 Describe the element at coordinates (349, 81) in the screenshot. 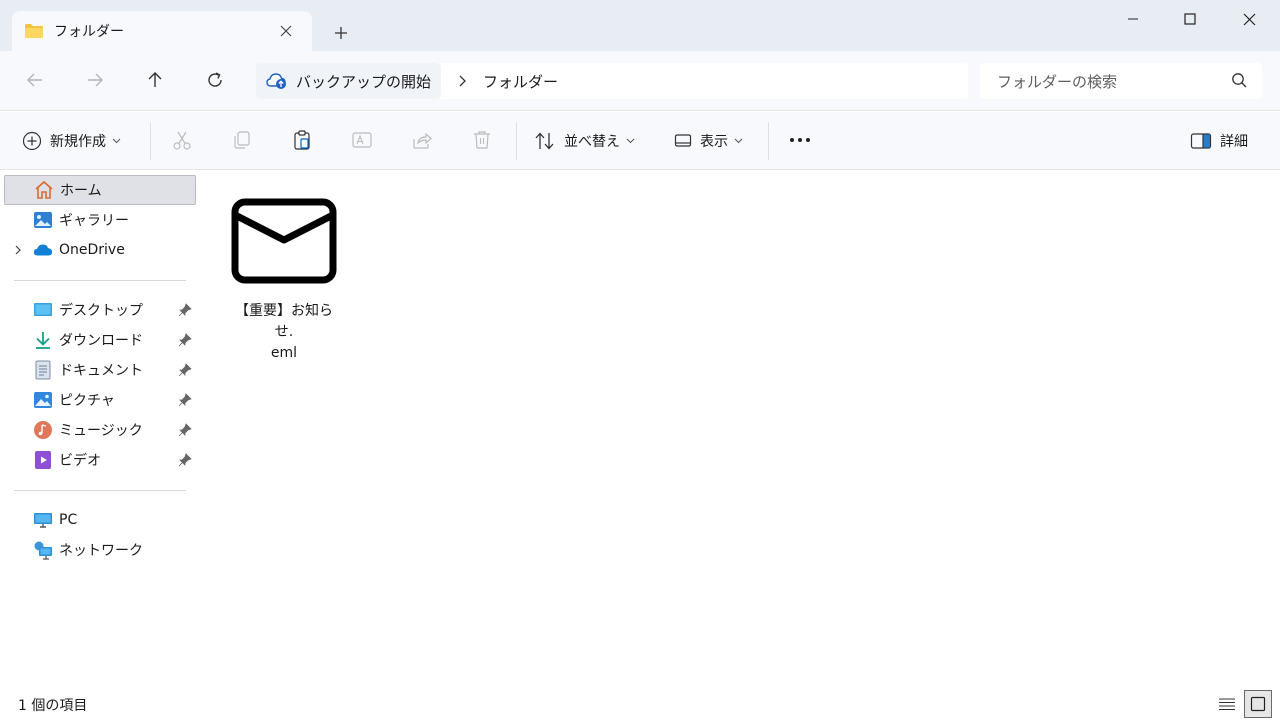

I see `breadcrumb-root: バックアップの開始` at that location.